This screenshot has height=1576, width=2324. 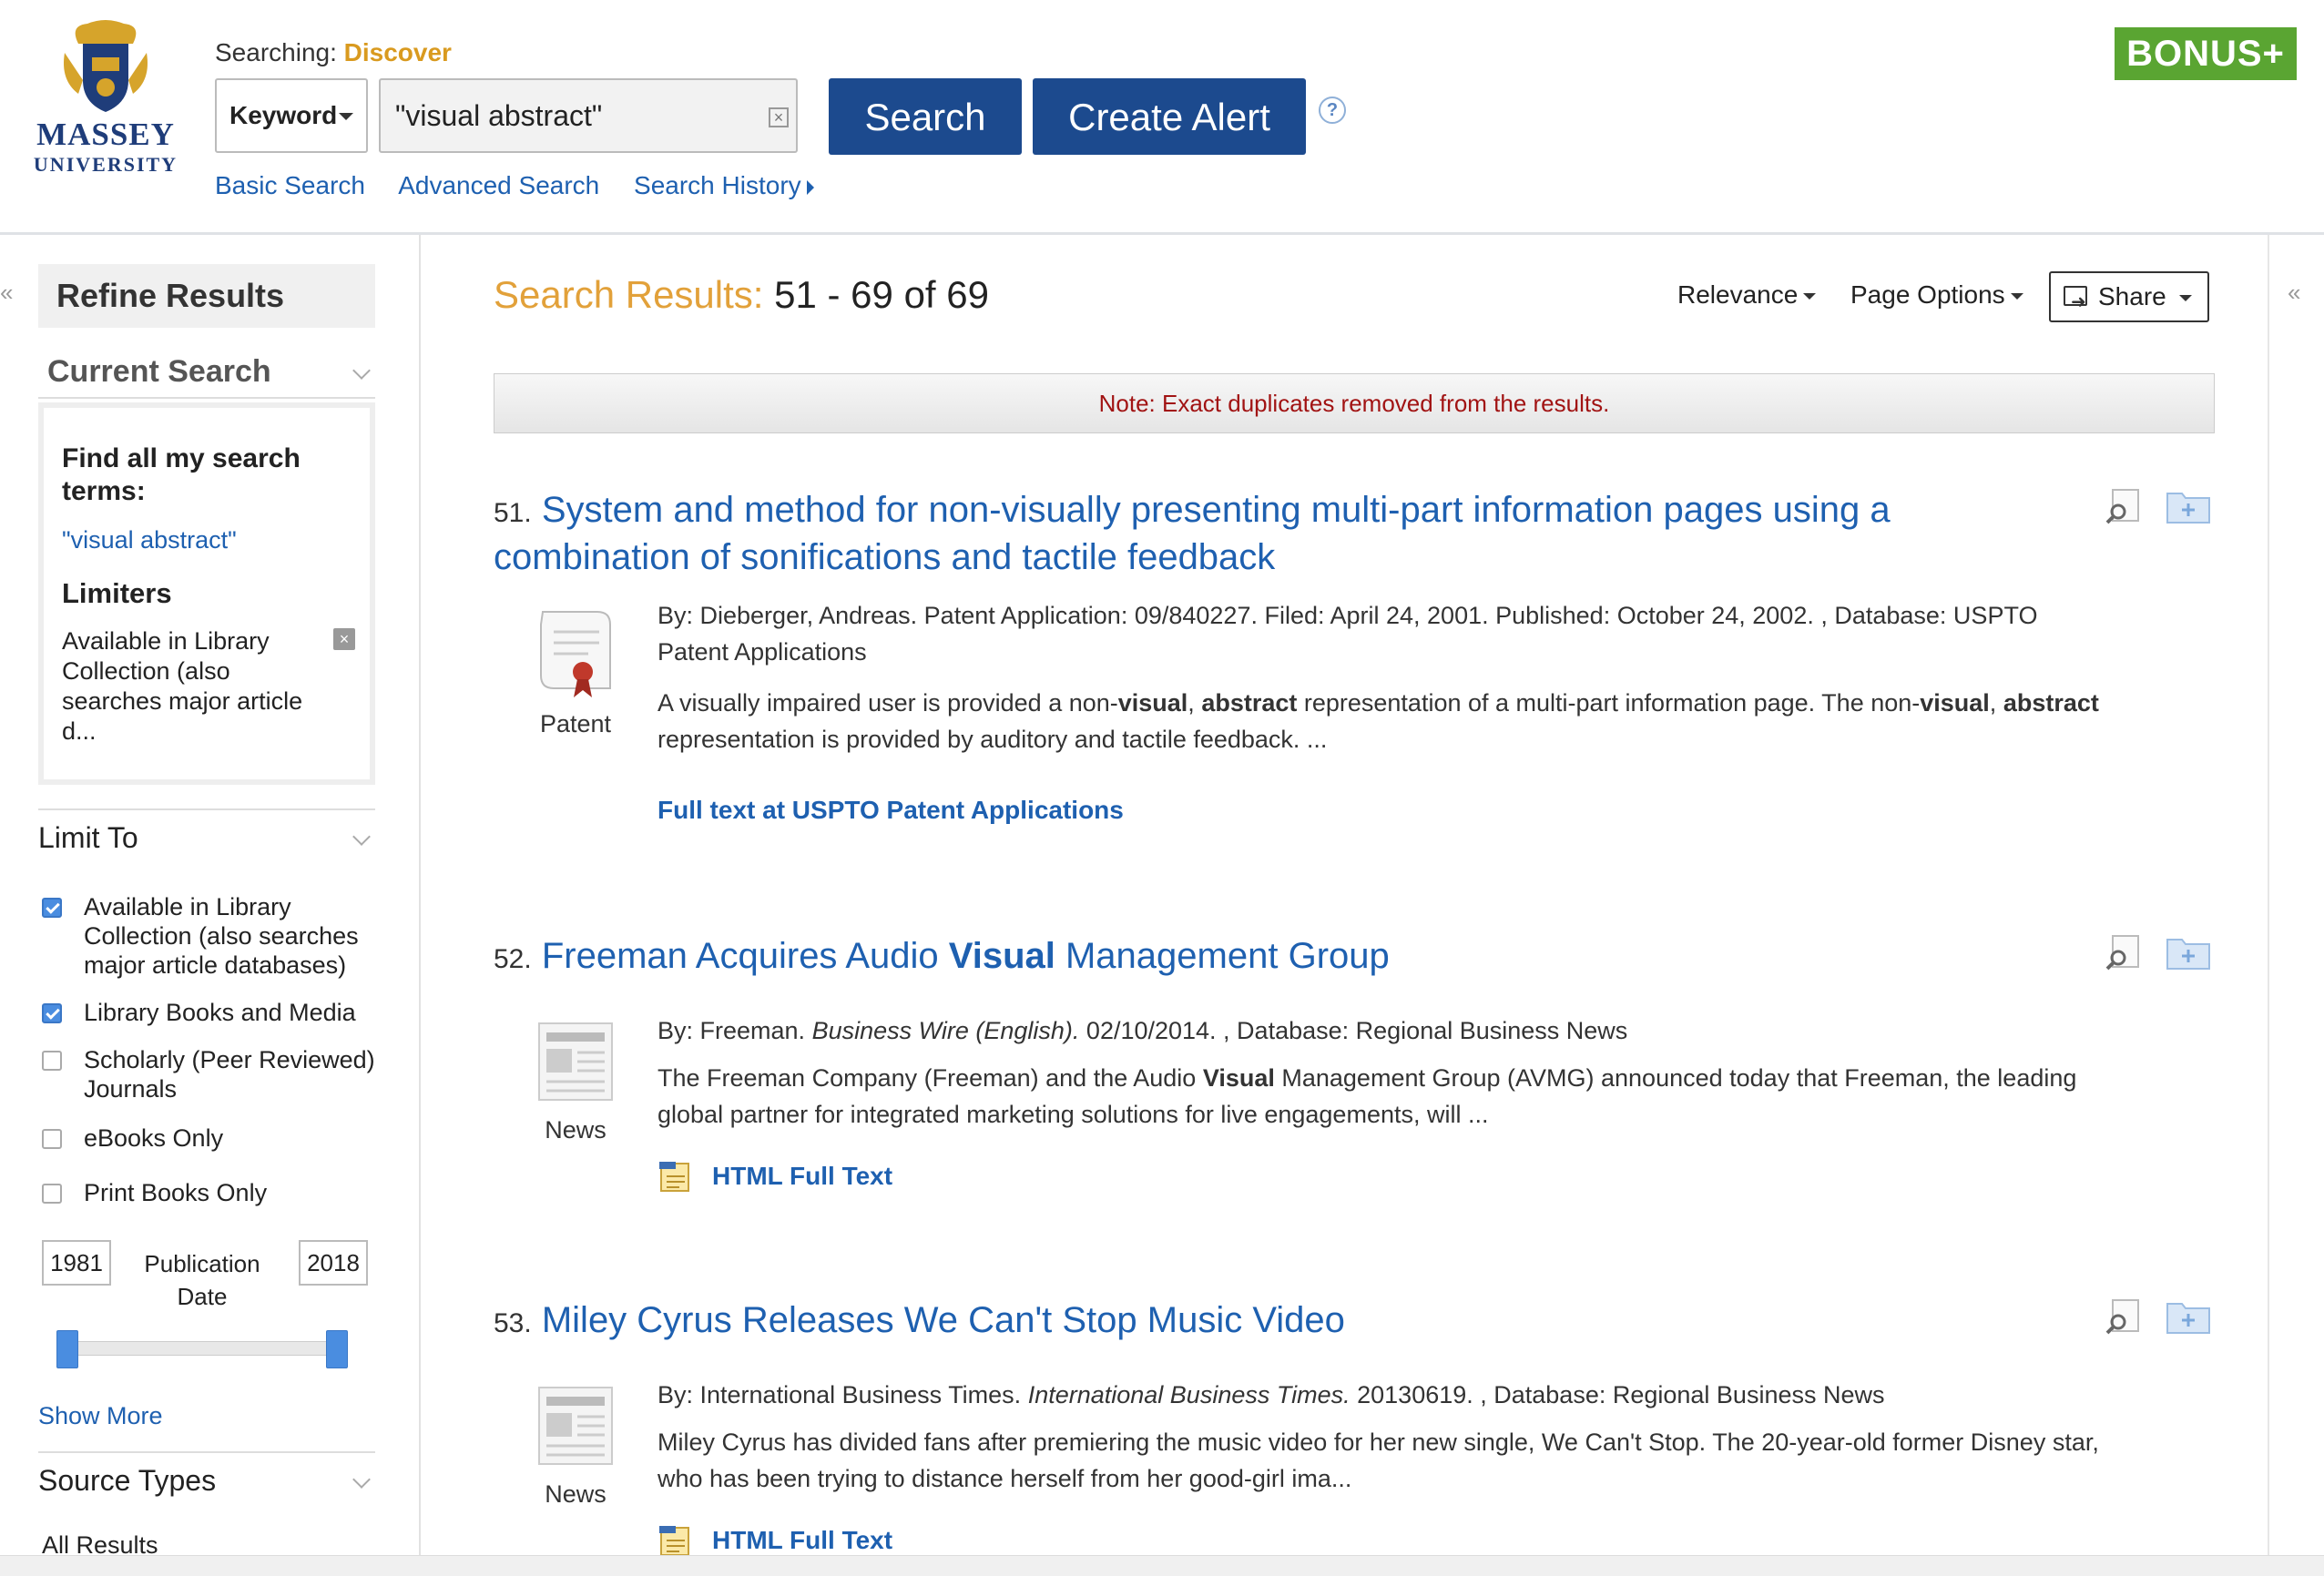 What do you see at coordinates (127, 1481) in the screenshot?
I see `source-types-label: Source Types` at bounding box center [127, 1481].